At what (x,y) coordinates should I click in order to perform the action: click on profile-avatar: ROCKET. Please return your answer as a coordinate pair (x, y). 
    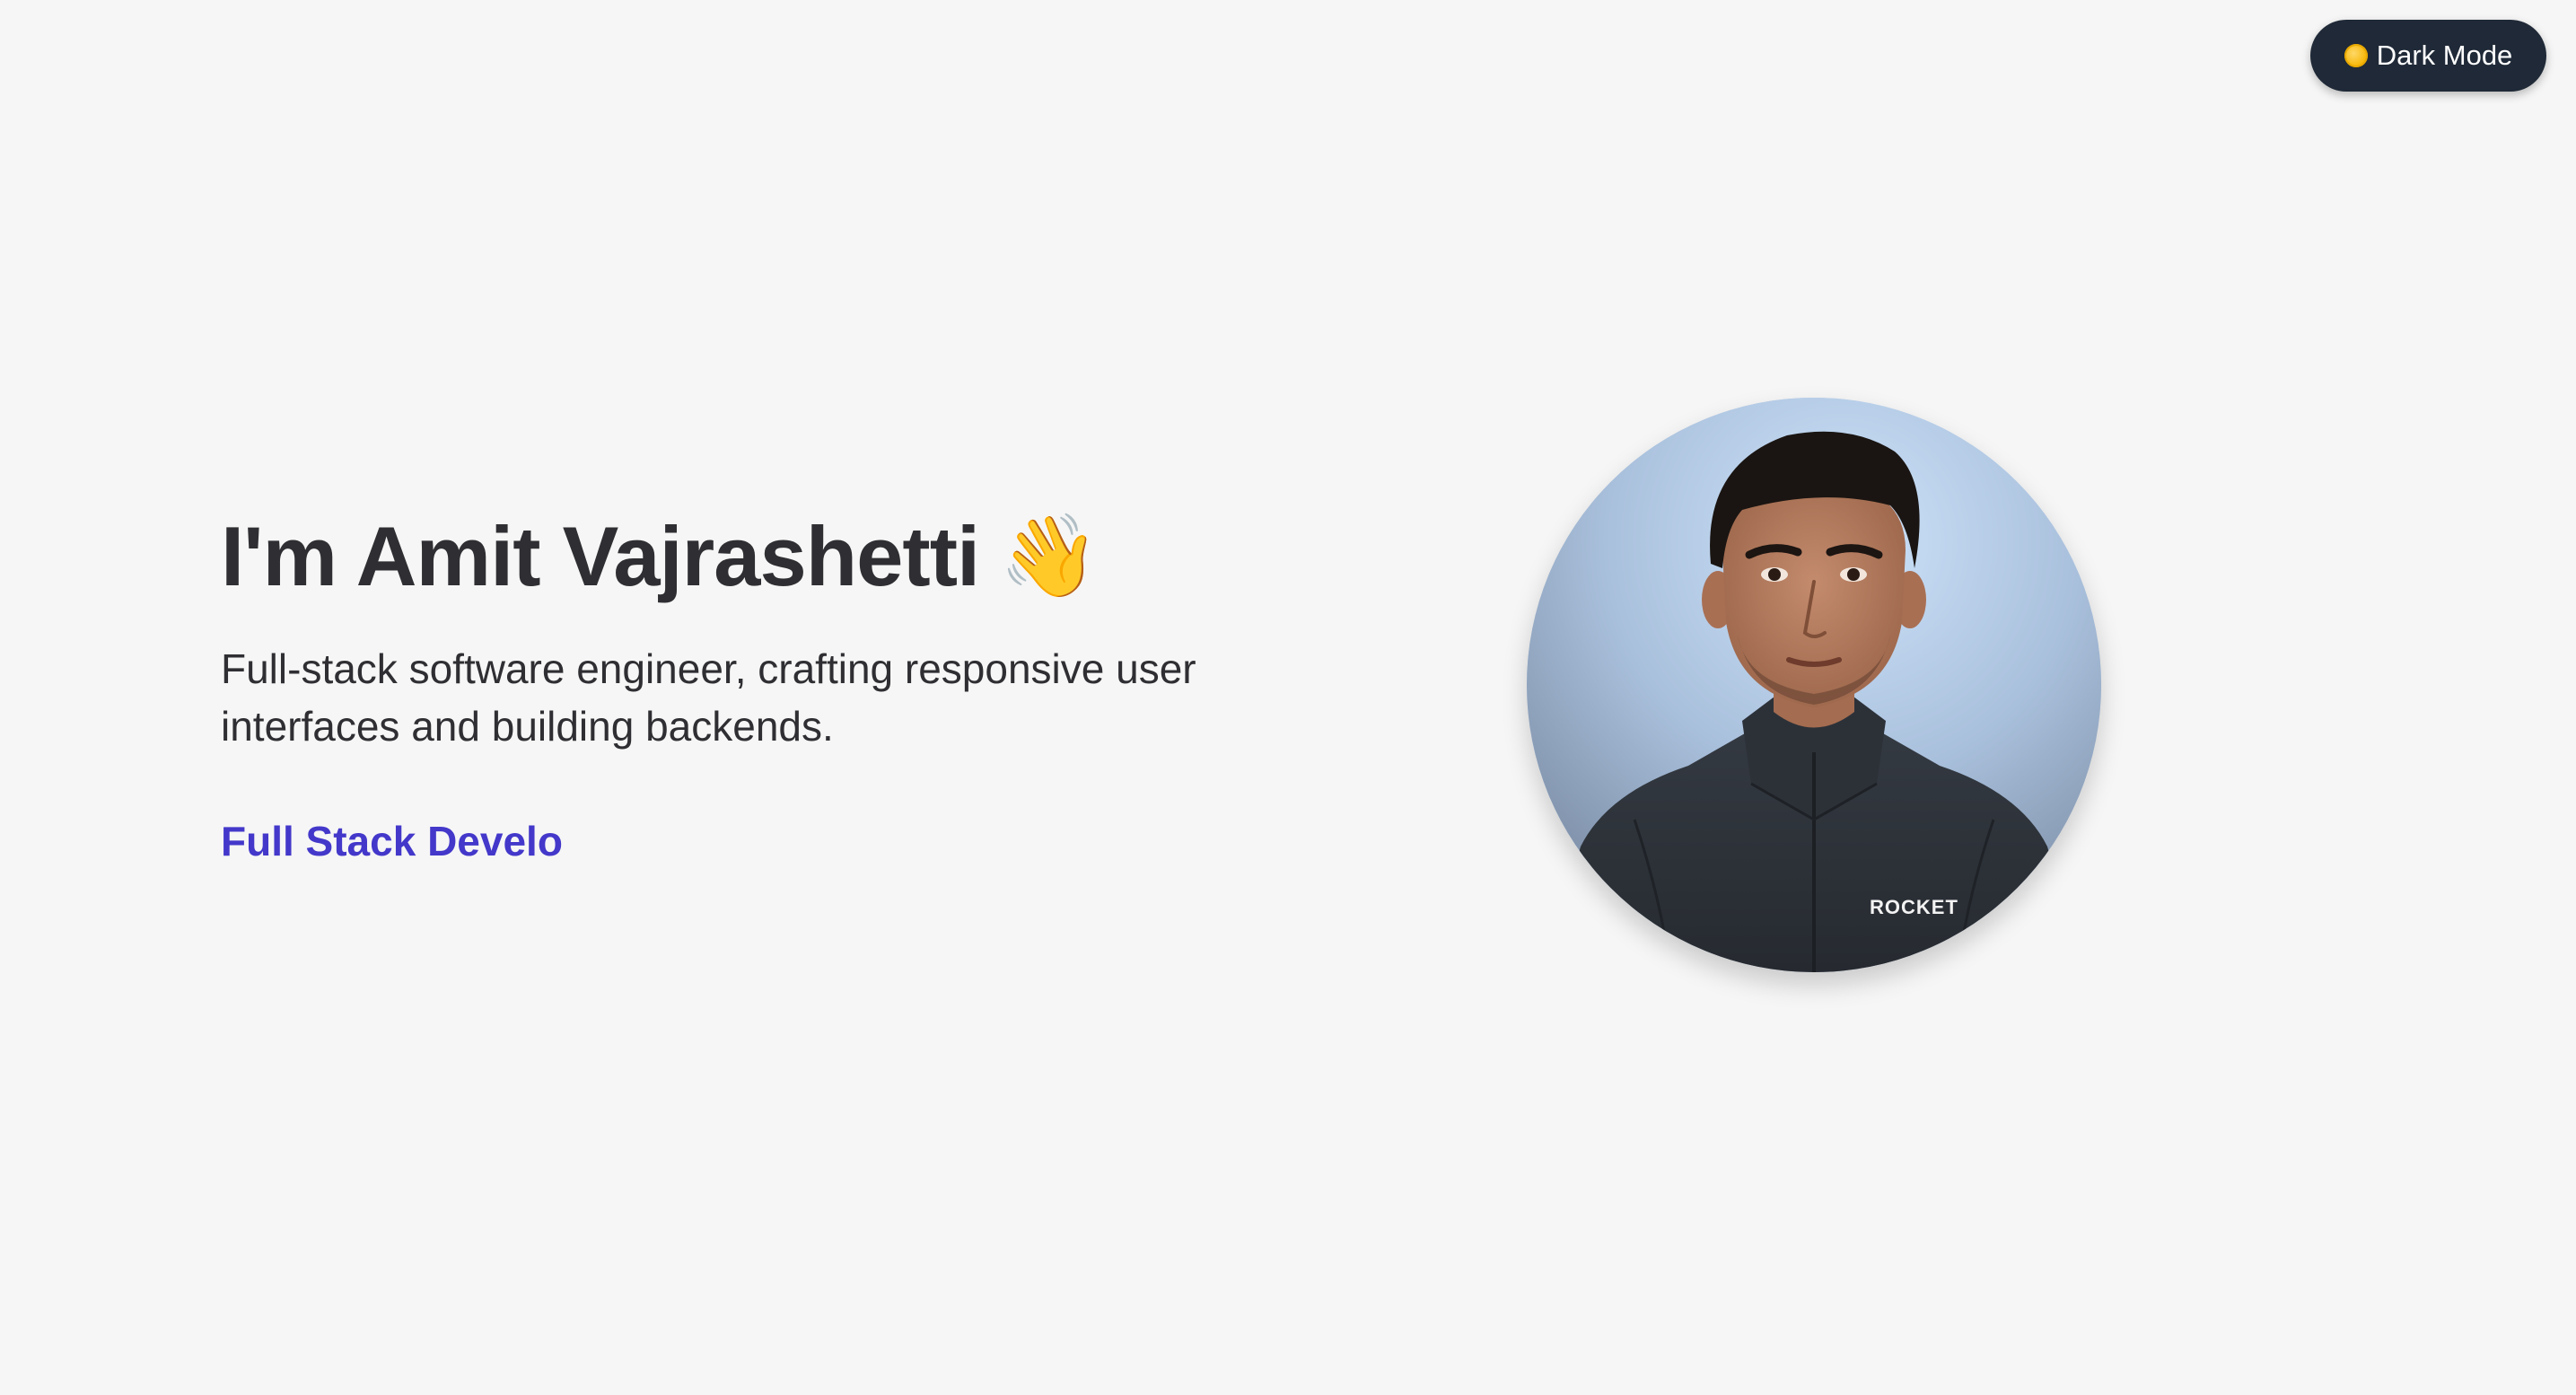
    Looking at the image, I should click on (1814, 685).